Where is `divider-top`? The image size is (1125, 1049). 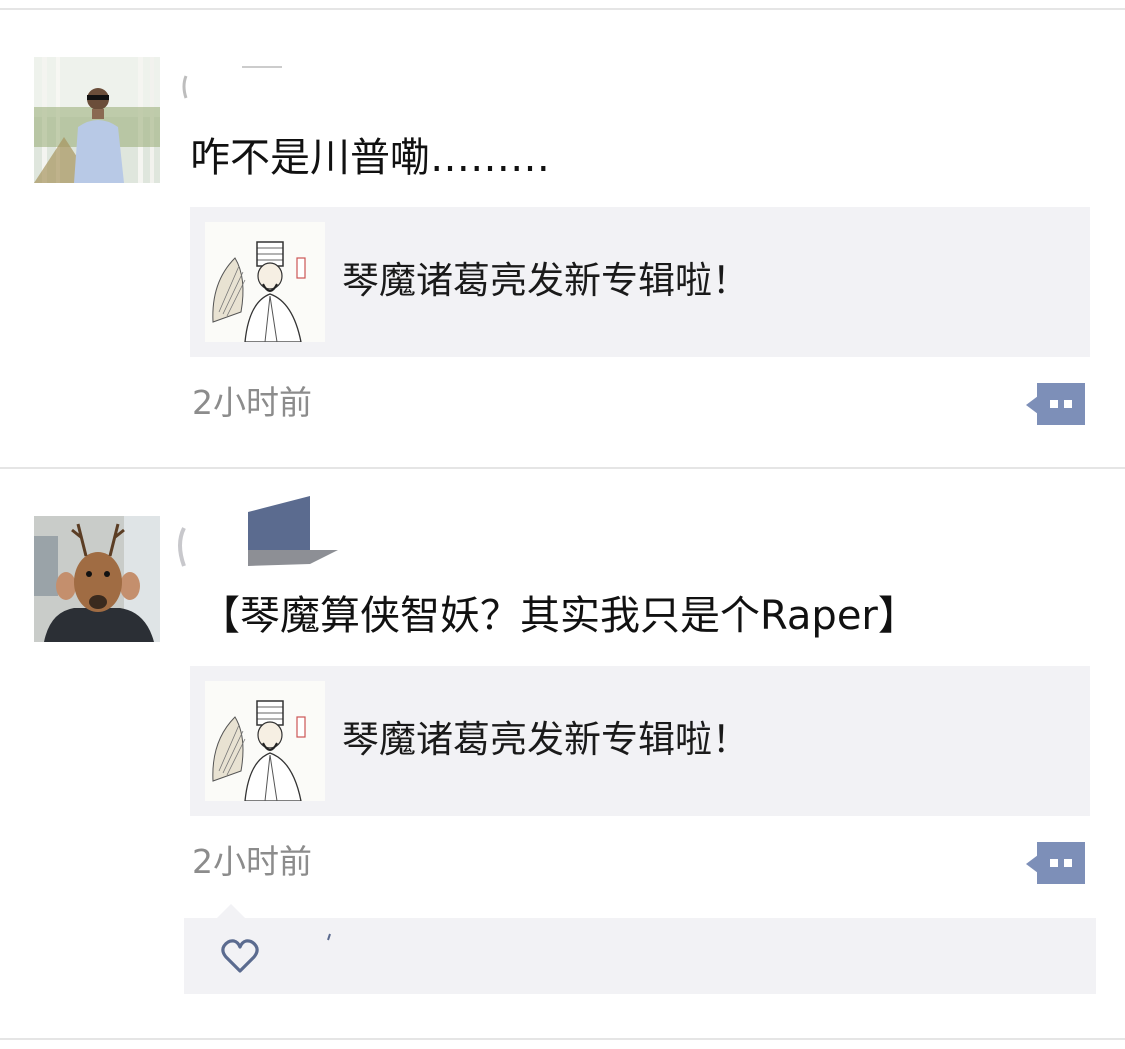 divider-top is located at coordinates (562, 9).